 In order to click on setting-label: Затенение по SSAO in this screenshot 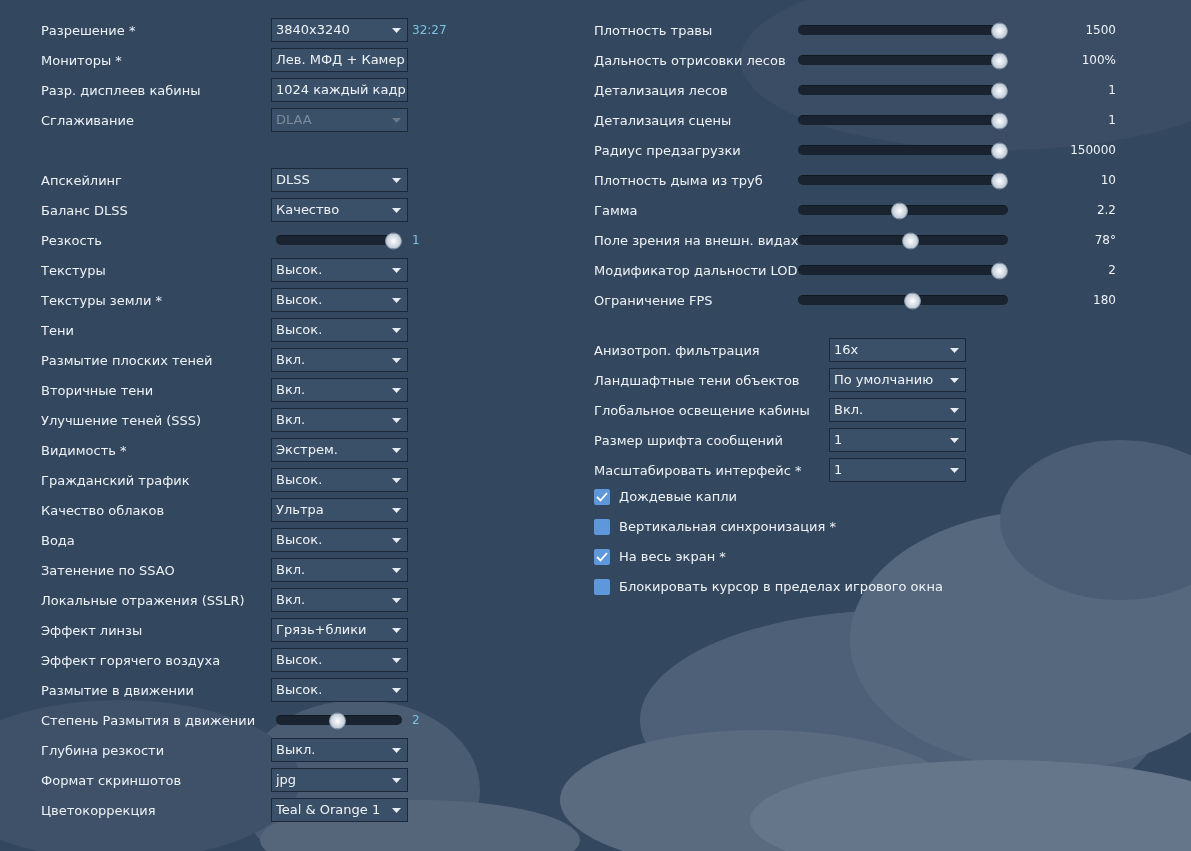, I will do `click(108, 570)`.